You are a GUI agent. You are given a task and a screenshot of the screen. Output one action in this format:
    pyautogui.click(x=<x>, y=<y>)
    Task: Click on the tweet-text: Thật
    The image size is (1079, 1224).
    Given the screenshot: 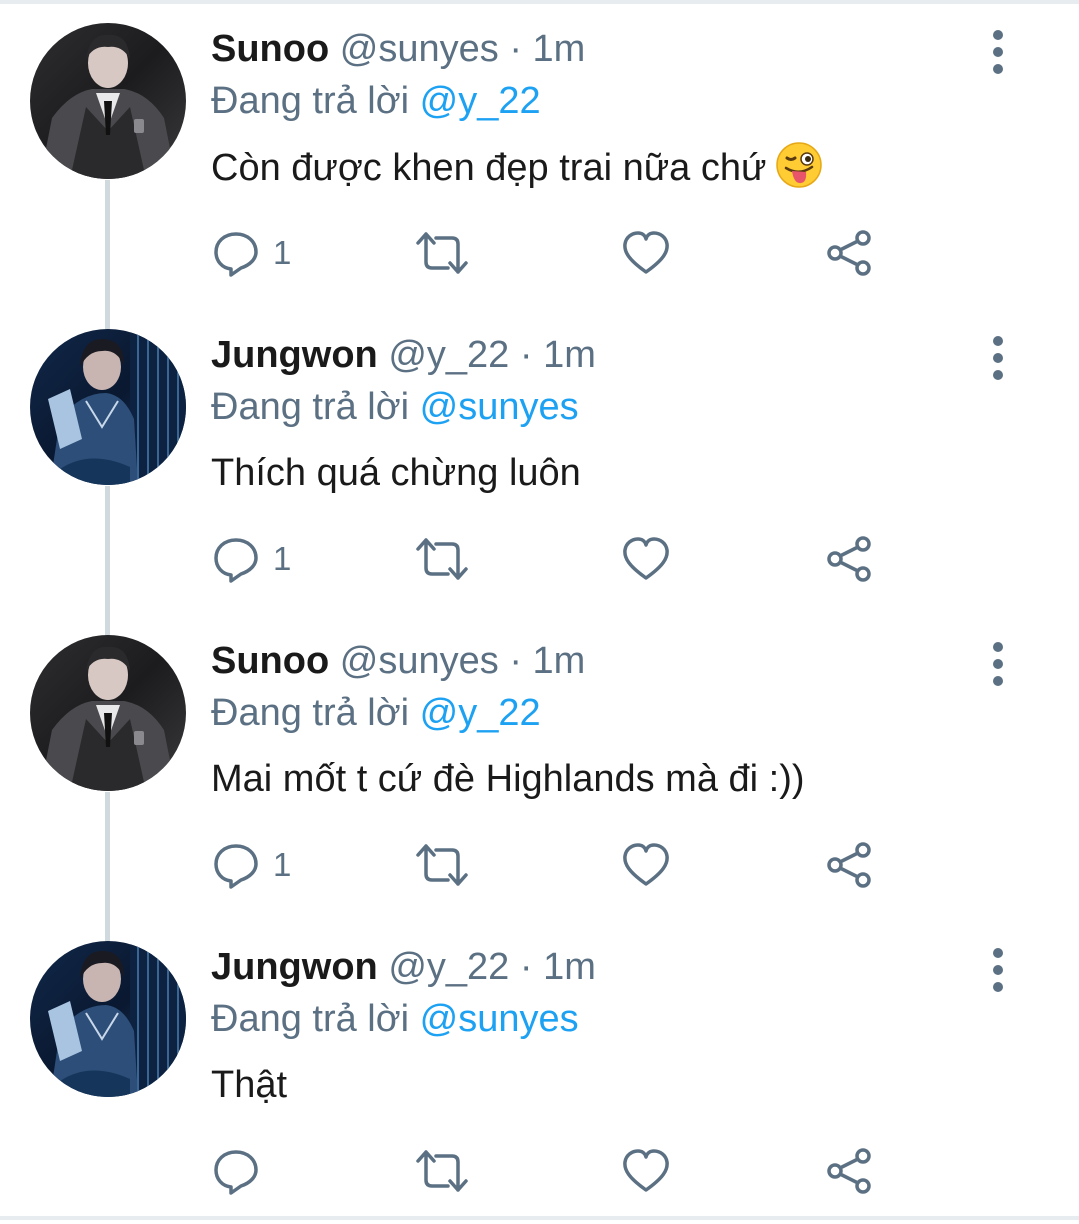 What is the action you would take?
    pyautogui.click(x=249, y=1085)
    